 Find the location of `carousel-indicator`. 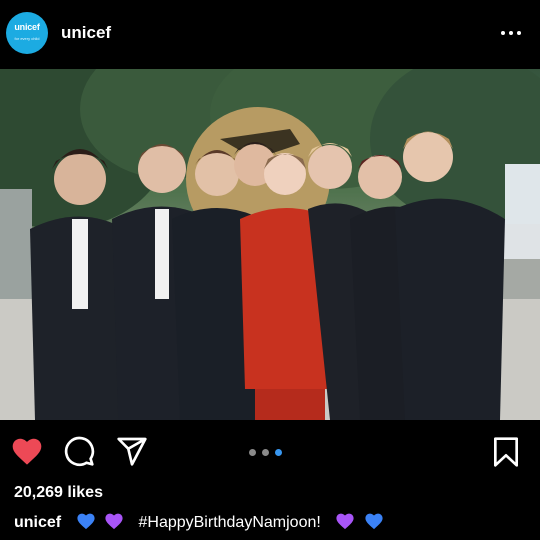

carousel-indicator is located at coordinates (269, 453).